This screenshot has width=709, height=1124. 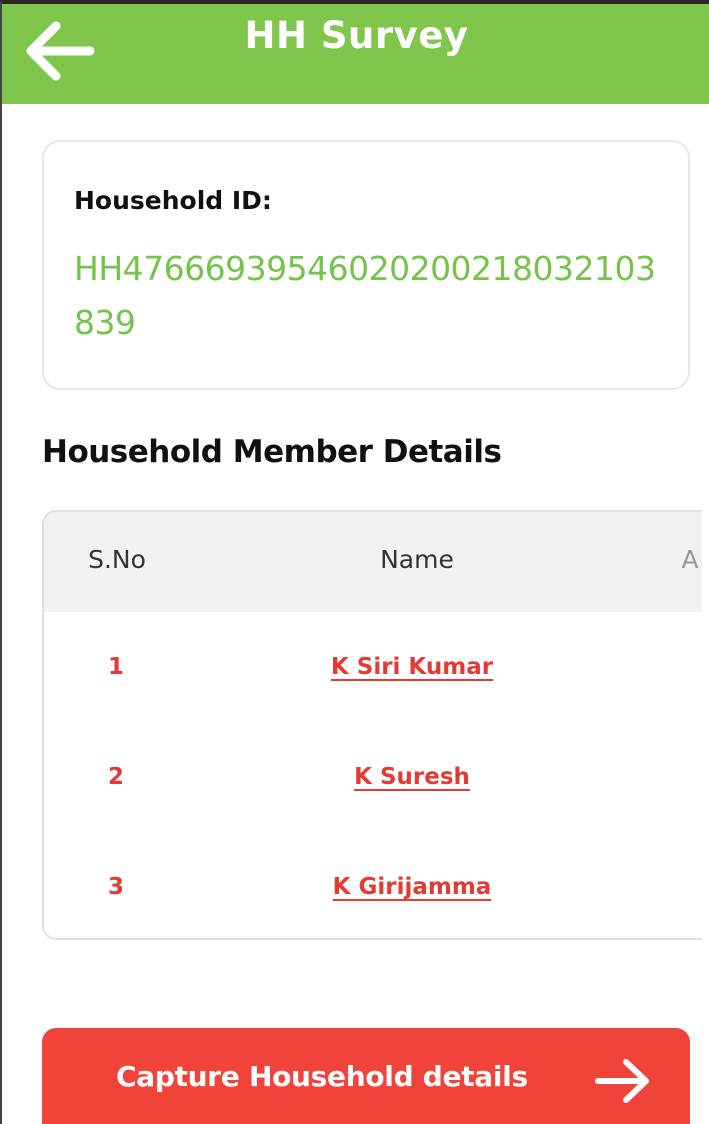 I want to click on column-header-truncated: A, so click(x=690, y=559).